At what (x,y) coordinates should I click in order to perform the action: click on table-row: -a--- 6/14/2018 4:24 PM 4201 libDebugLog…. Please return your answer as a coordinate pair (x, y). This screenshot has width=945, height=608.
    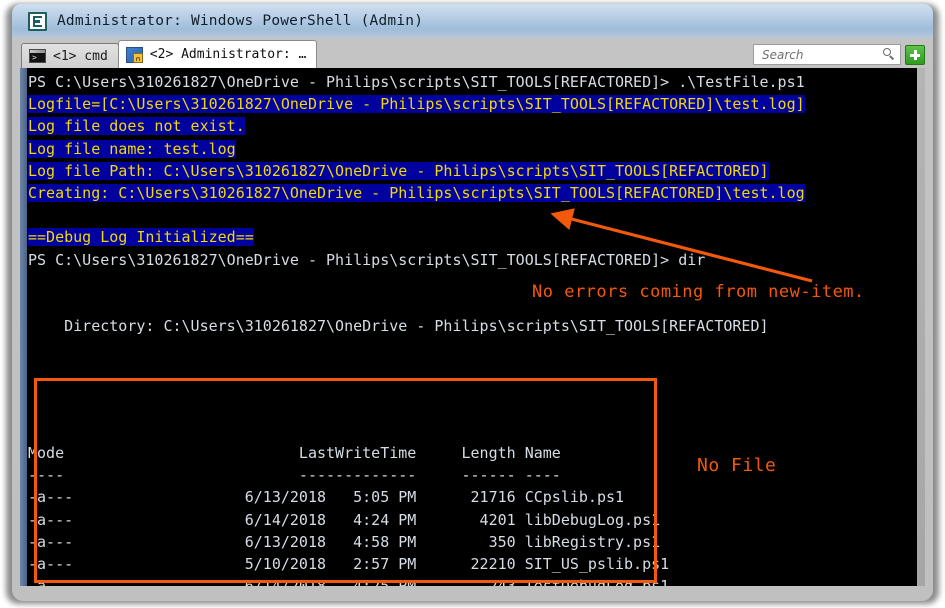
    Looking at the image, I should click on (465, 520).